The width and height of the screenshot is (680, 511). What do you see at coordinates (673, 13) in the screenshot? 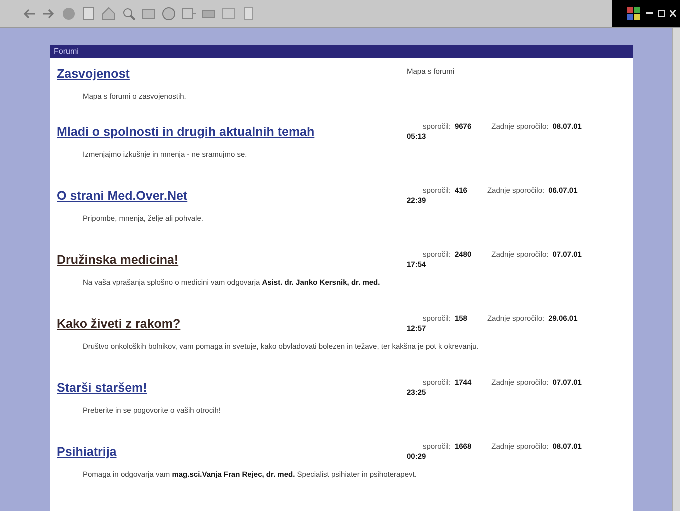
I see `close-icon` at bounding box center [673, 13].